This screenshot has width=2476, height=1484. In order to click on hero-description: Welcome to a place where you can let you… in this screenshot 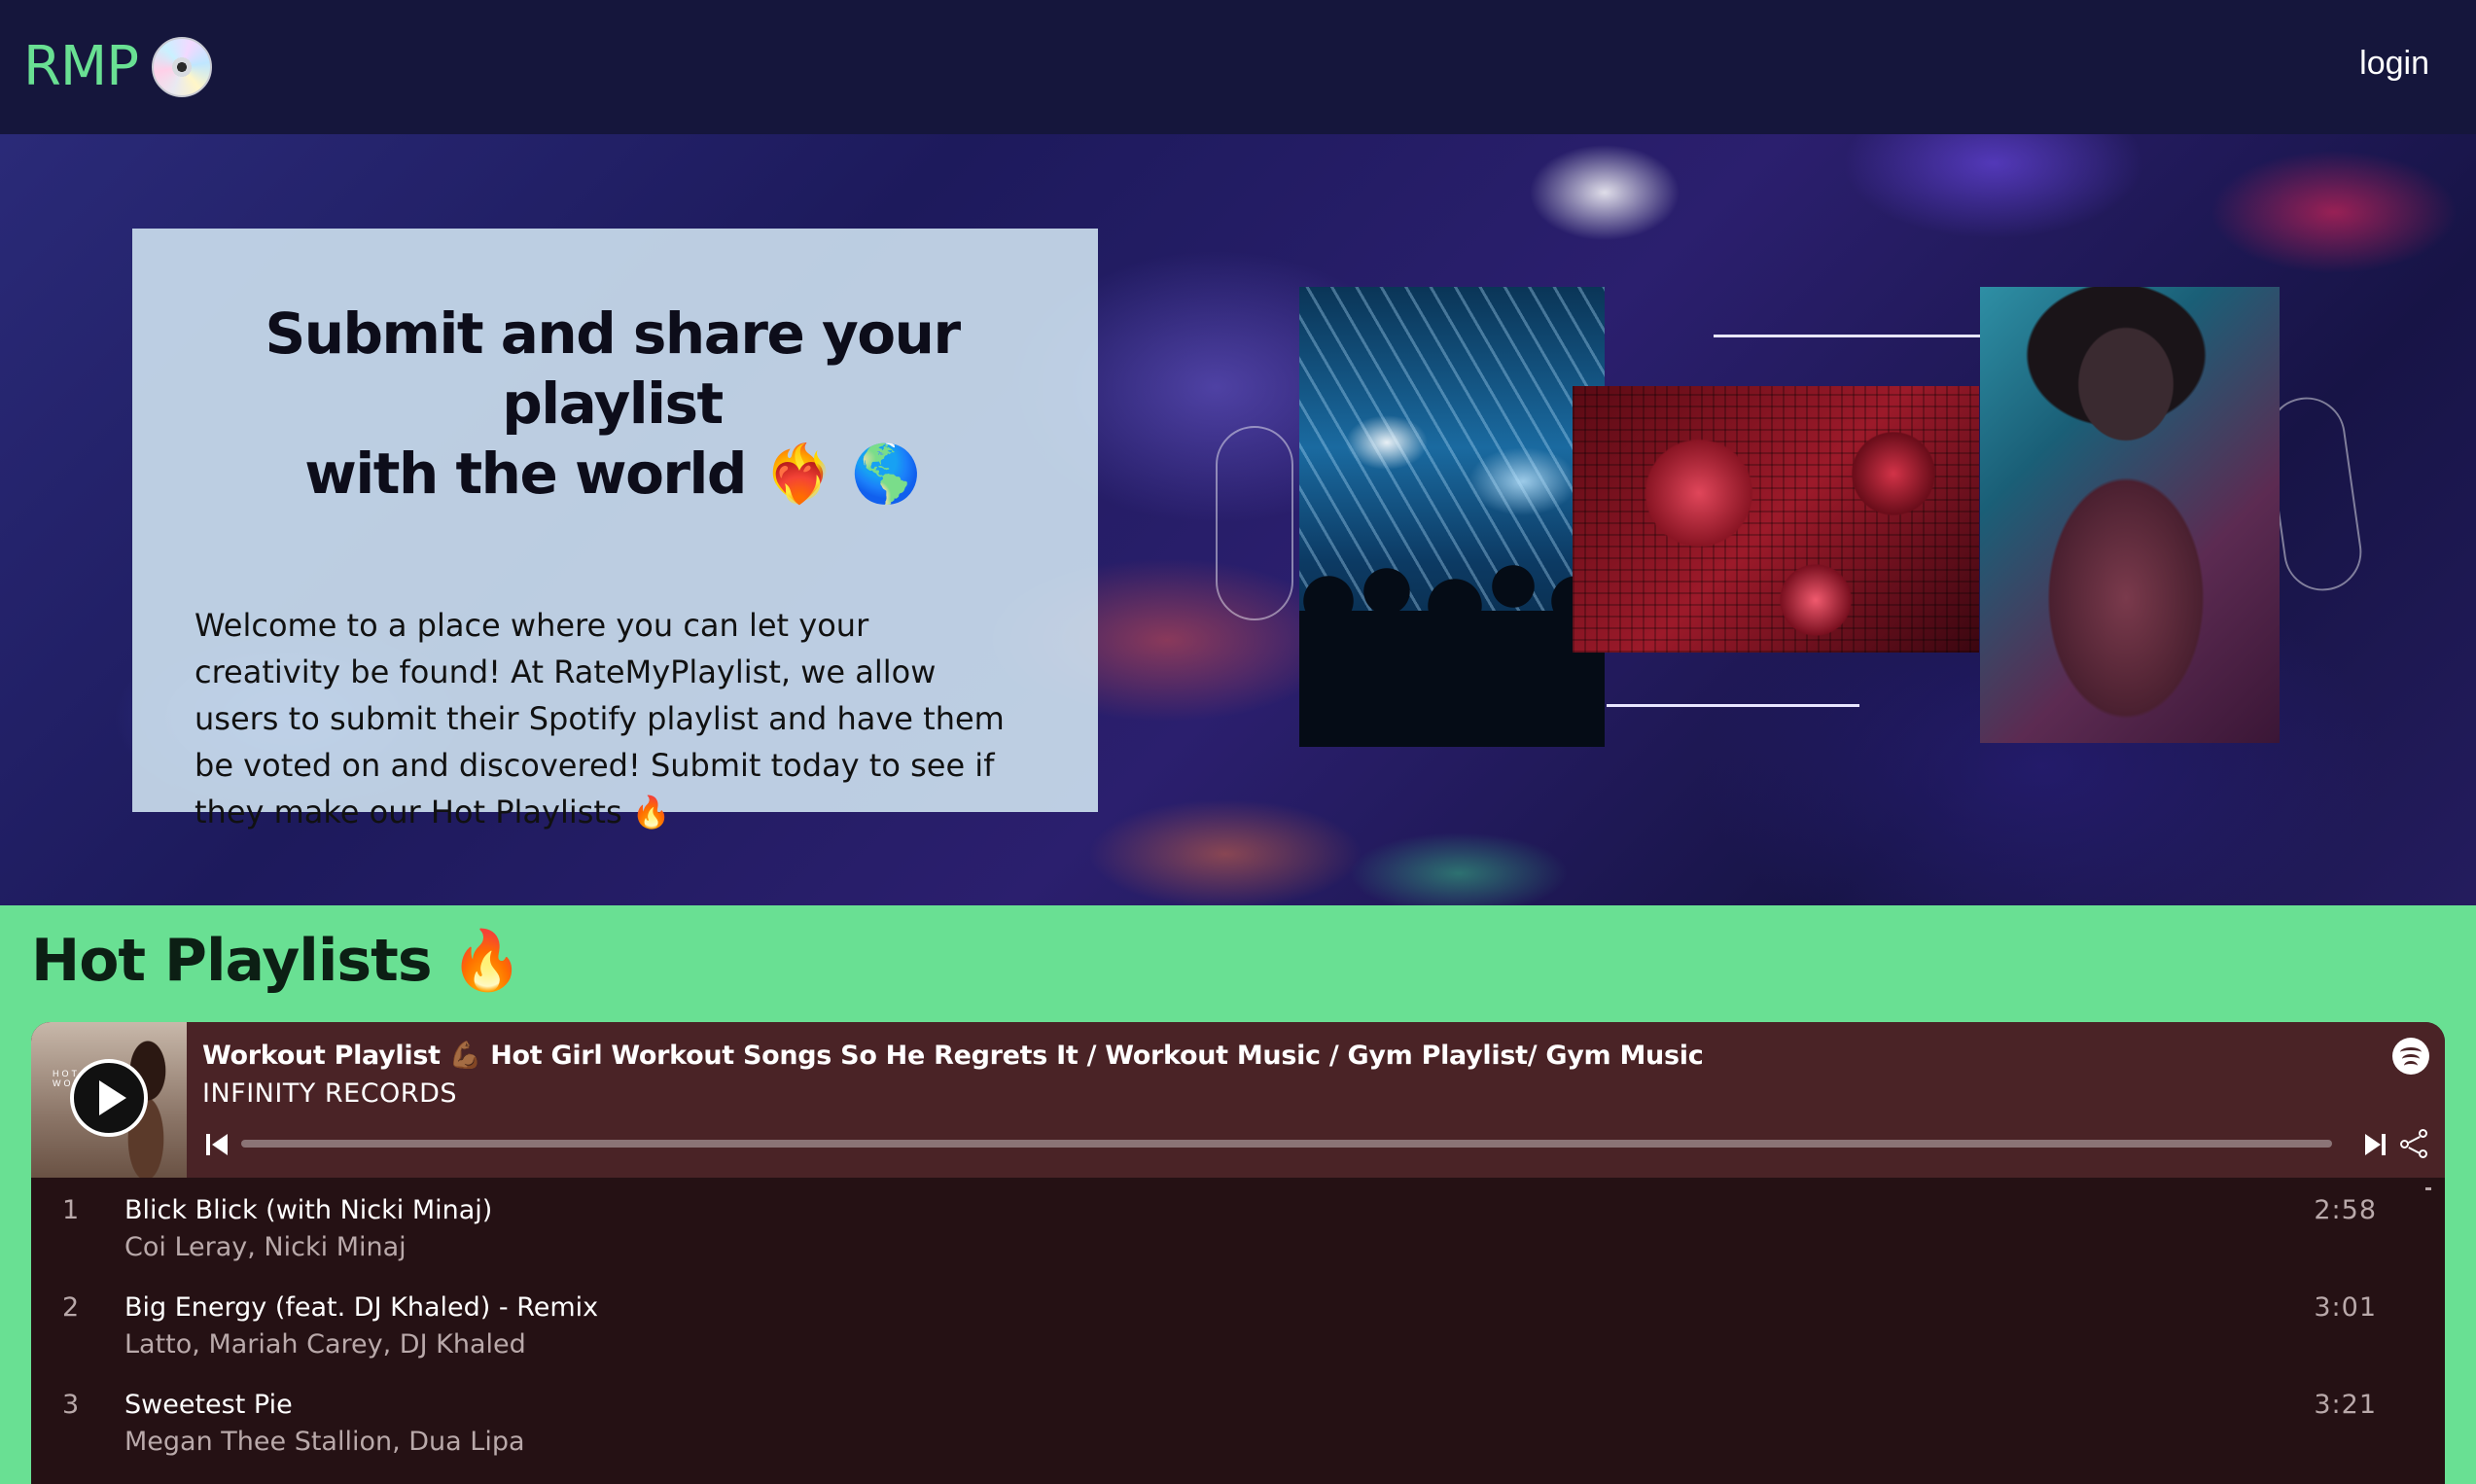, I will do `click(600, 719)`.